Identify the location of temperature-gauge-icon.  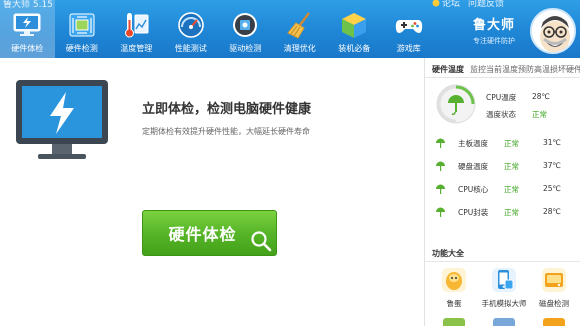
(456, 104).